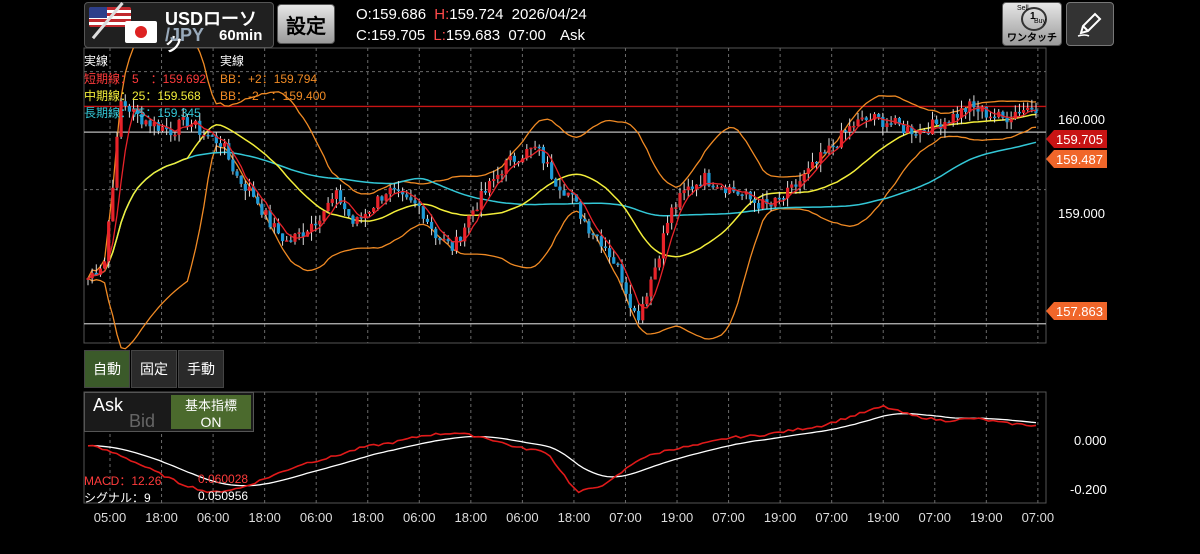 Image resolution: width=1200 pixels, height=554 pixels. I want to click on low-label: L:, so click(439, 35).